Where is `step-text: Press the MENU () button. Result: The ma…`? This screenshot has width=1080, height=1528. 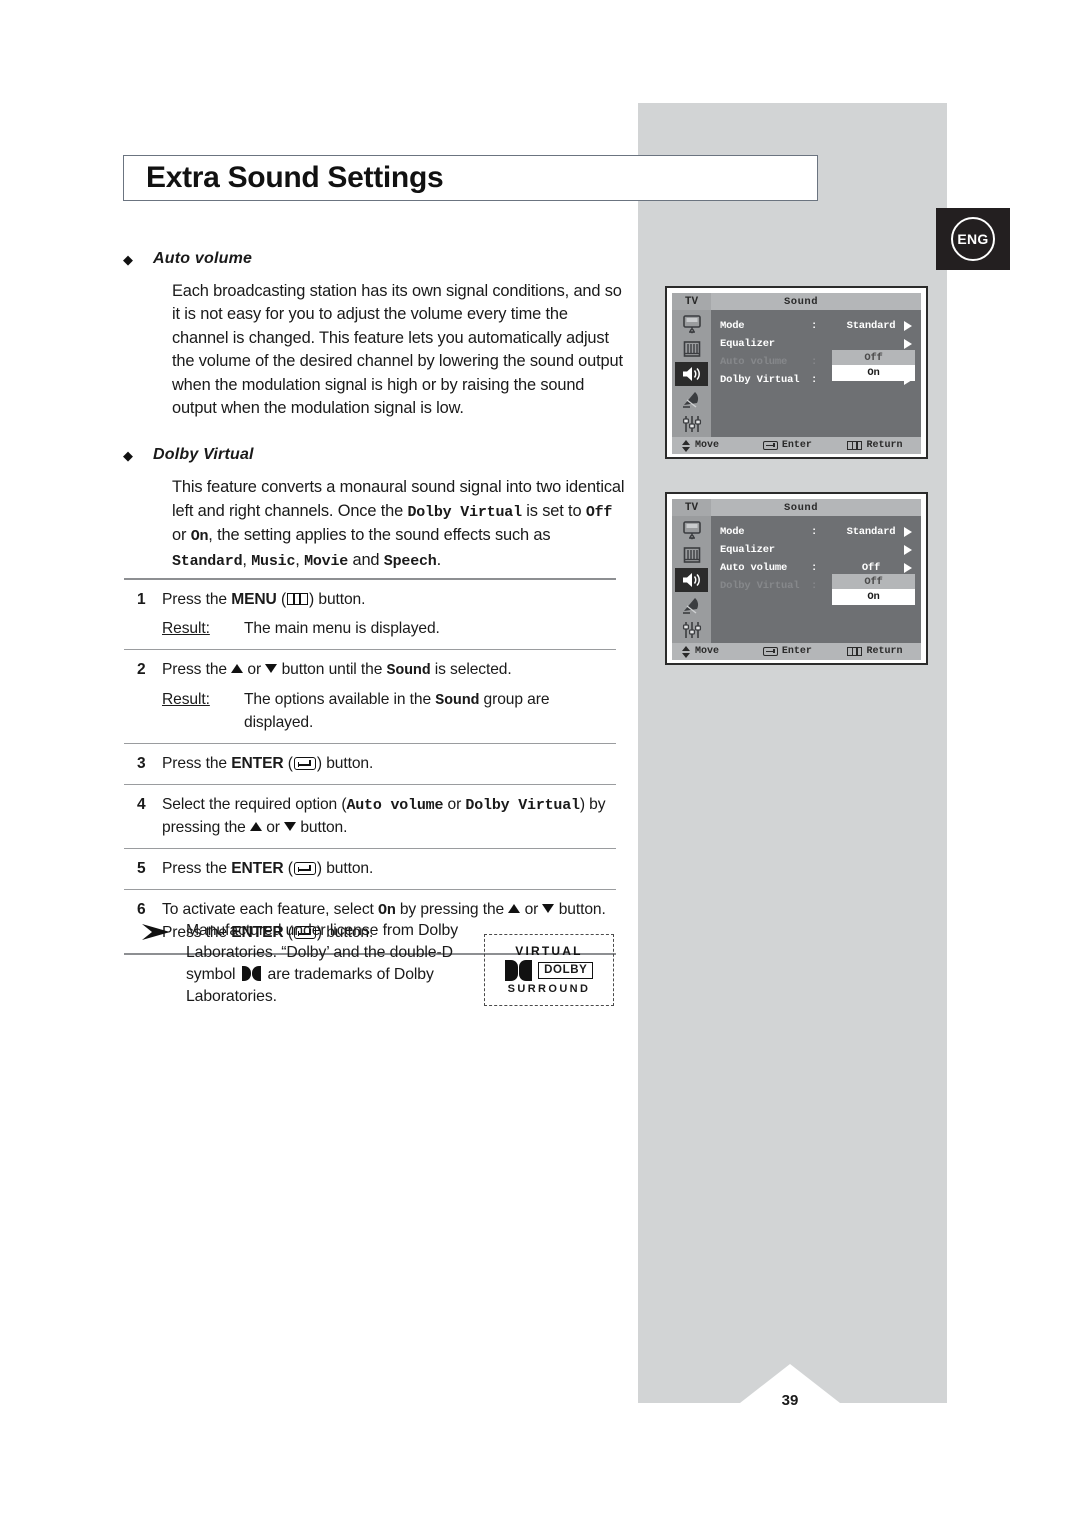 step-text: Press the MENU () button. Result: The ma… is located at coordinates (389, 614).